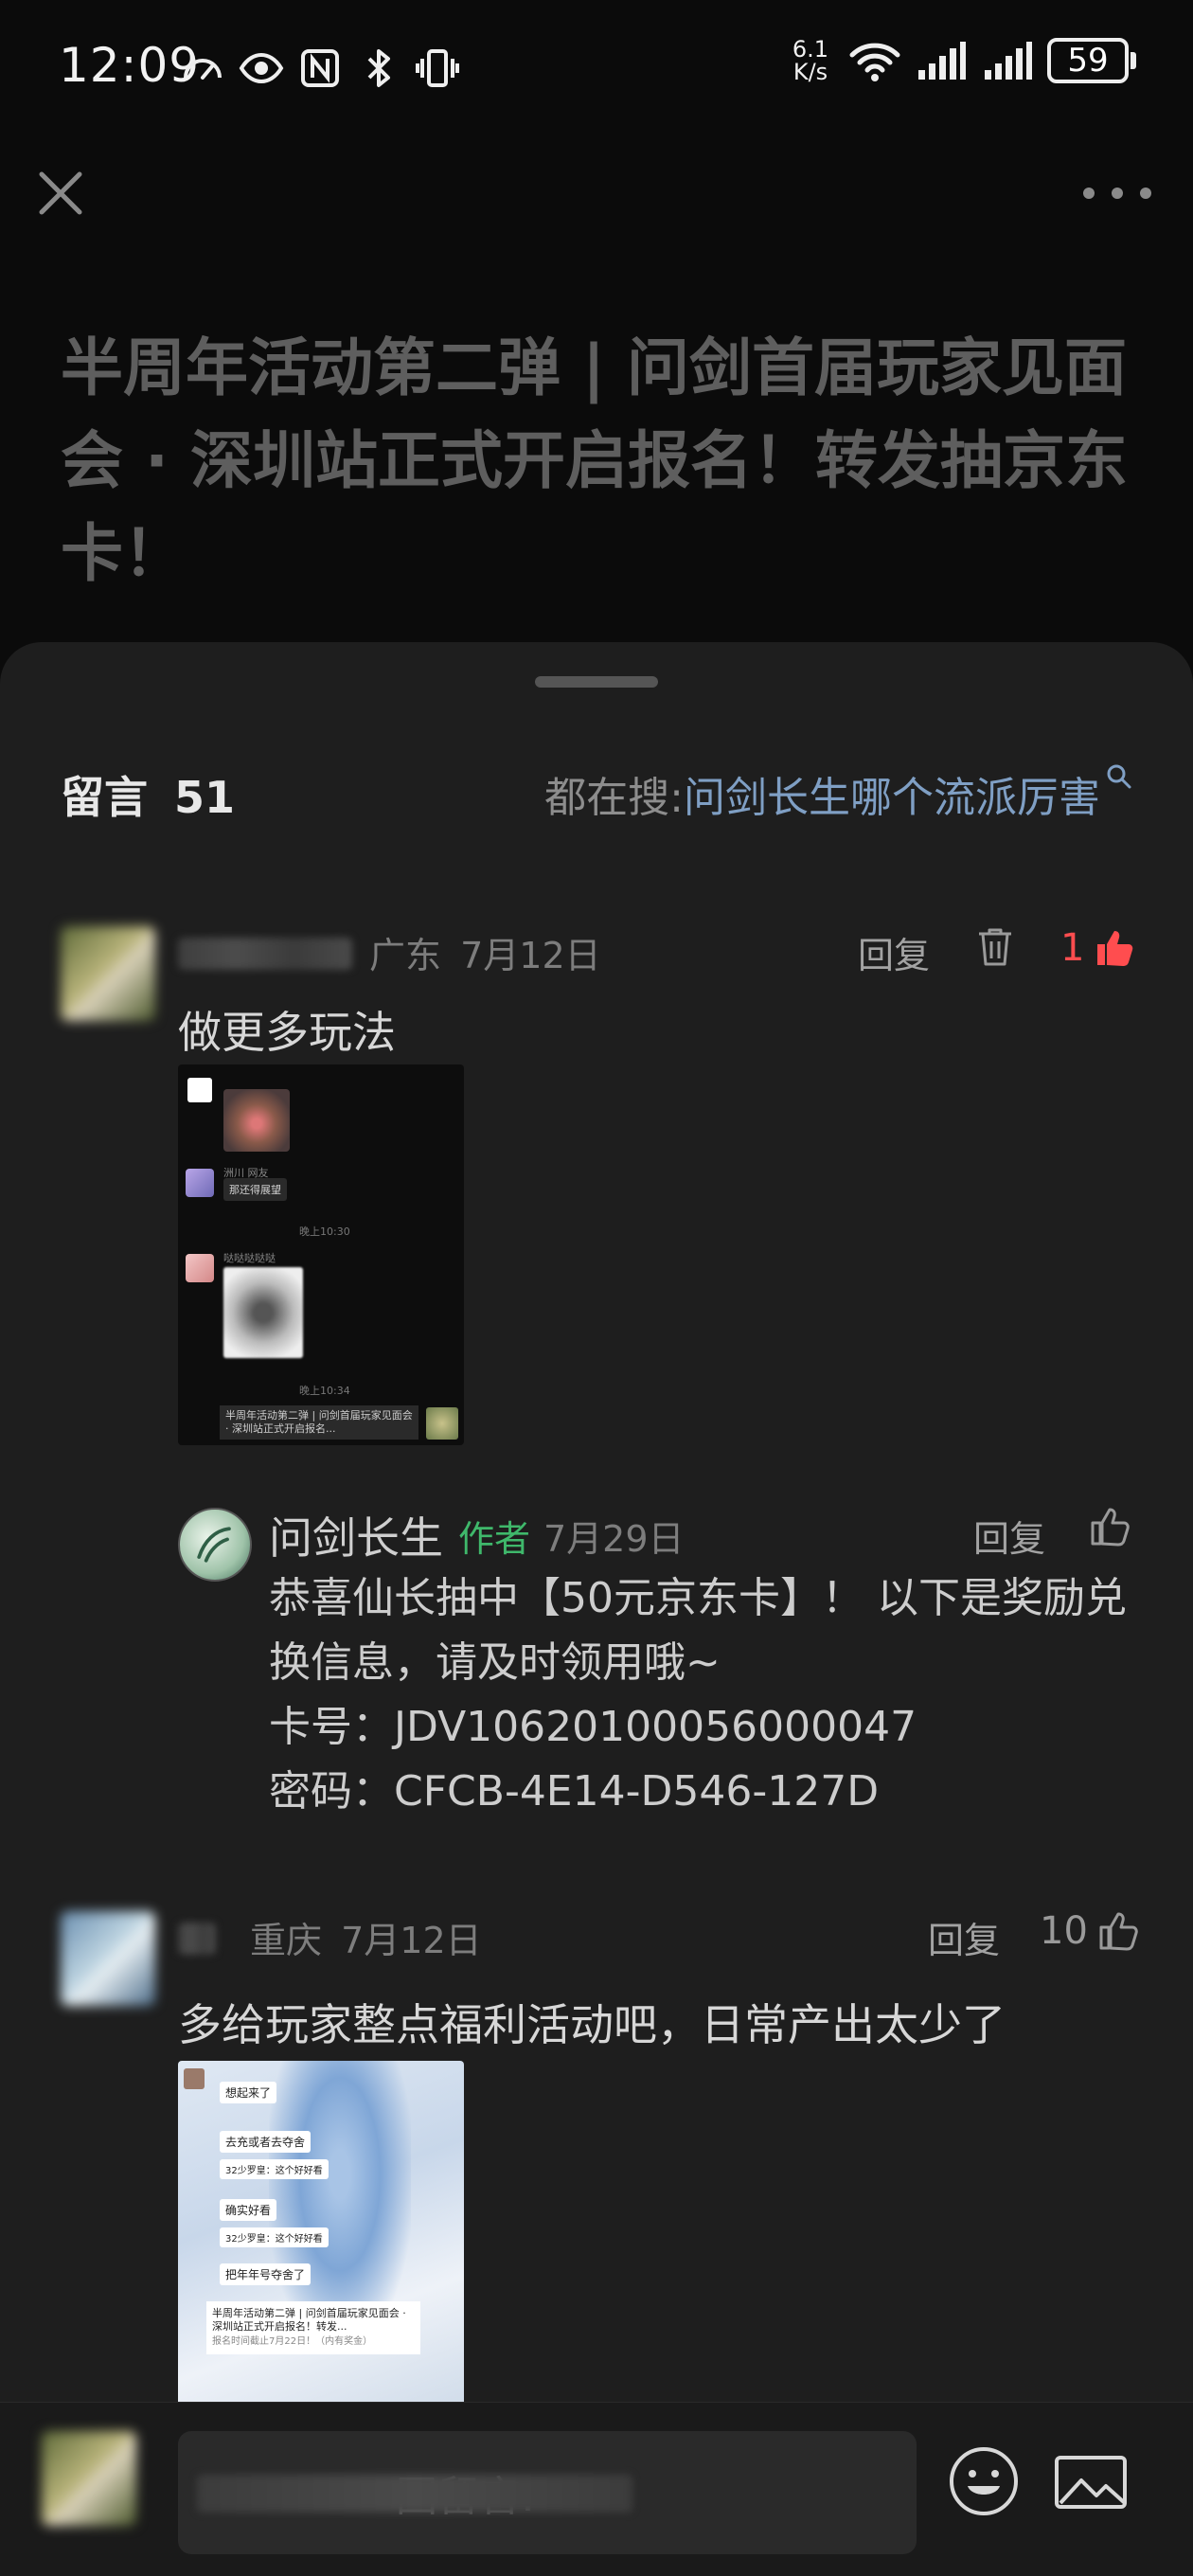  Describe the element at coordinates (942, 61) in the screenshot. I see `signal-icon` at that location.